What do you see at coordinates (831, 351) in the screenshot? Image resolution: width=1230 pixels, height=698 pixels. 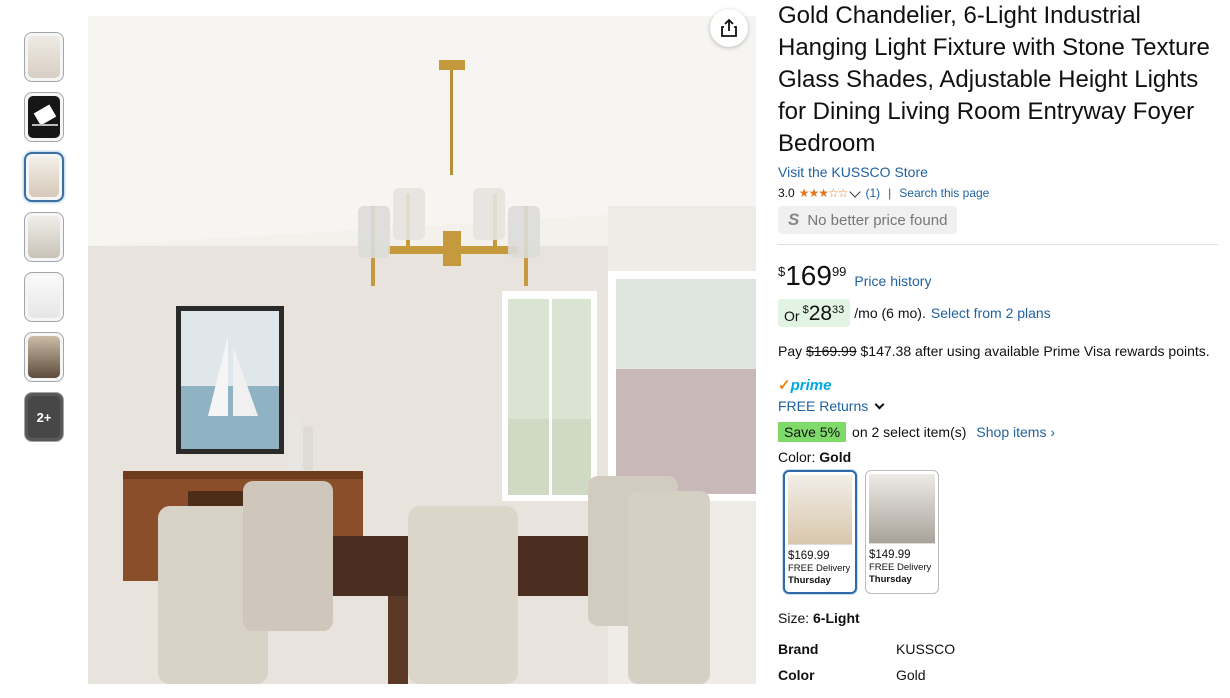 I see `visa-old-price: $169.99` at bounding box center [831, 351].